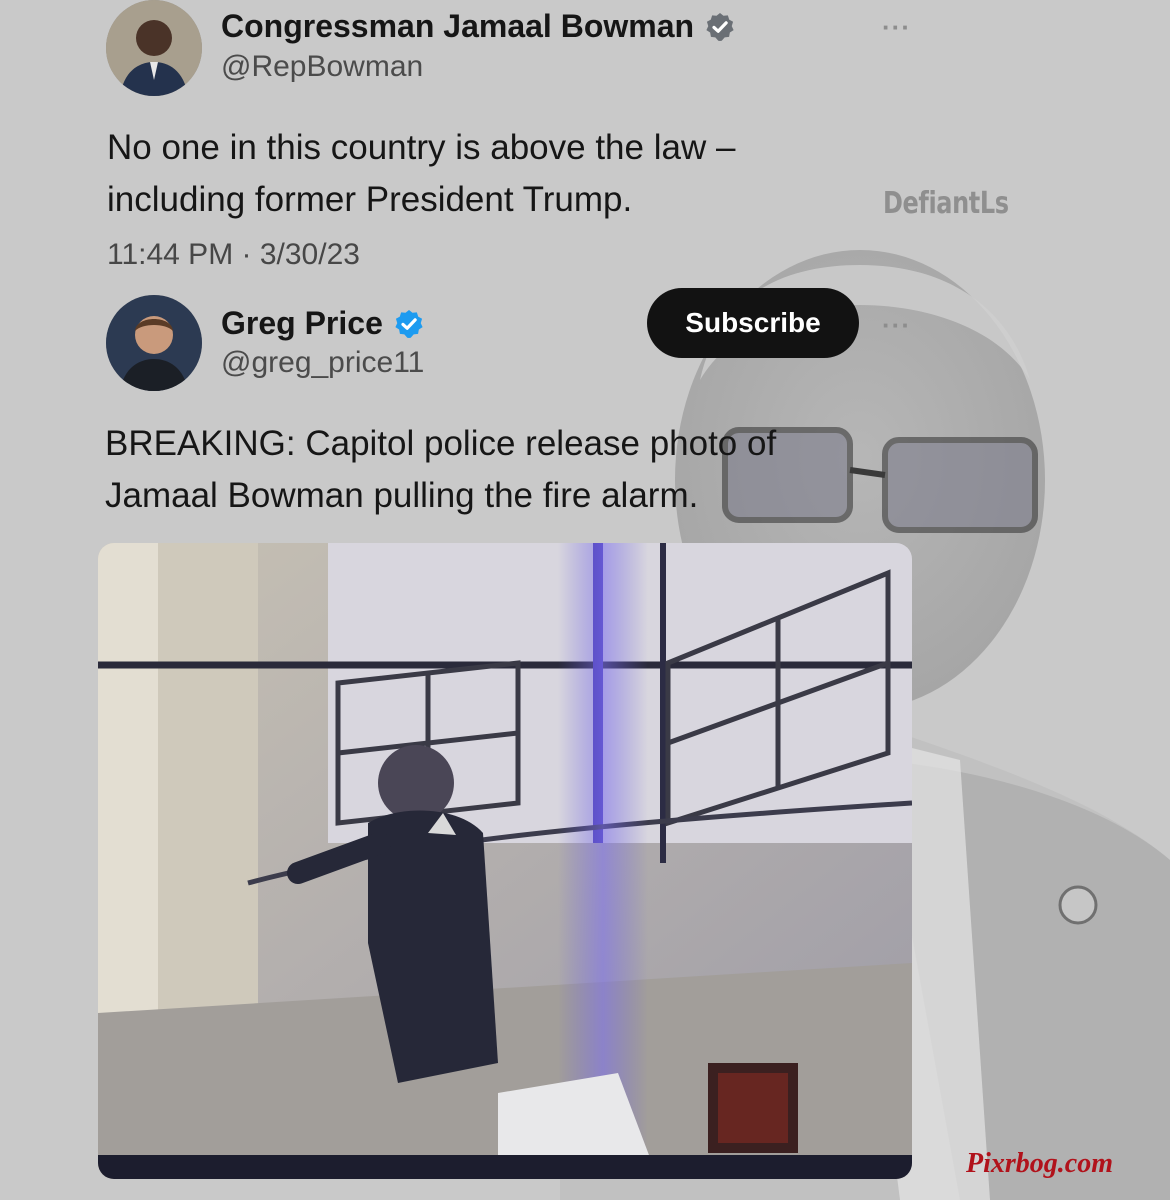 The width and height of the screenshot is (1170, 1200). Describe the element at coordinates (302, 323) in the screenshot. I see `display-name: Greg Price` at that location.